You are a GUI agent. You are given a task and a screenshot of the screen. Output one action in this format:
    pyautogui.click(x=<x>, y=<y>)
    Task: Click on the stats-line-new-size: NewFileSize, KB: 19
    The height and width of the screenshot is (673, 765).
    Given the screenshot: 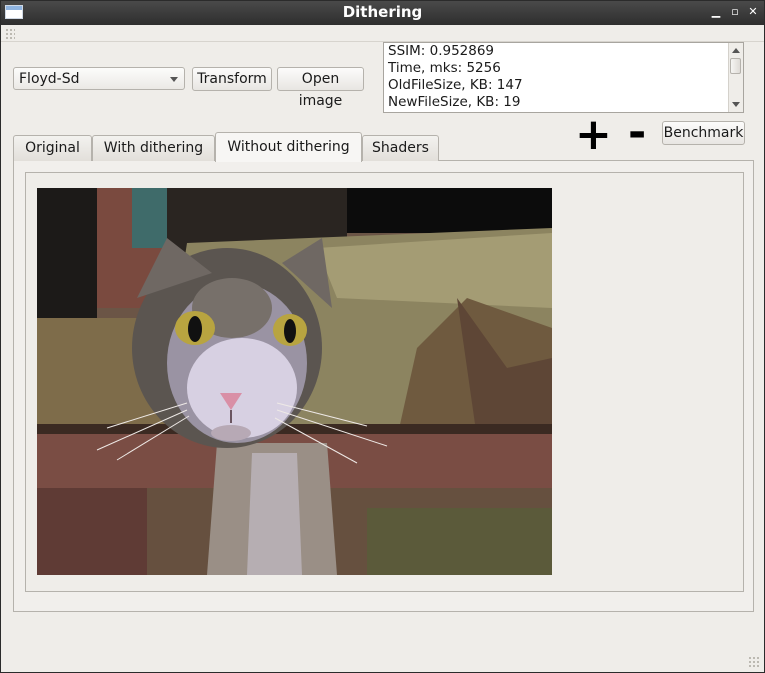 What is the action you would take?
    pyautogui.click(x=454, y=102)
    